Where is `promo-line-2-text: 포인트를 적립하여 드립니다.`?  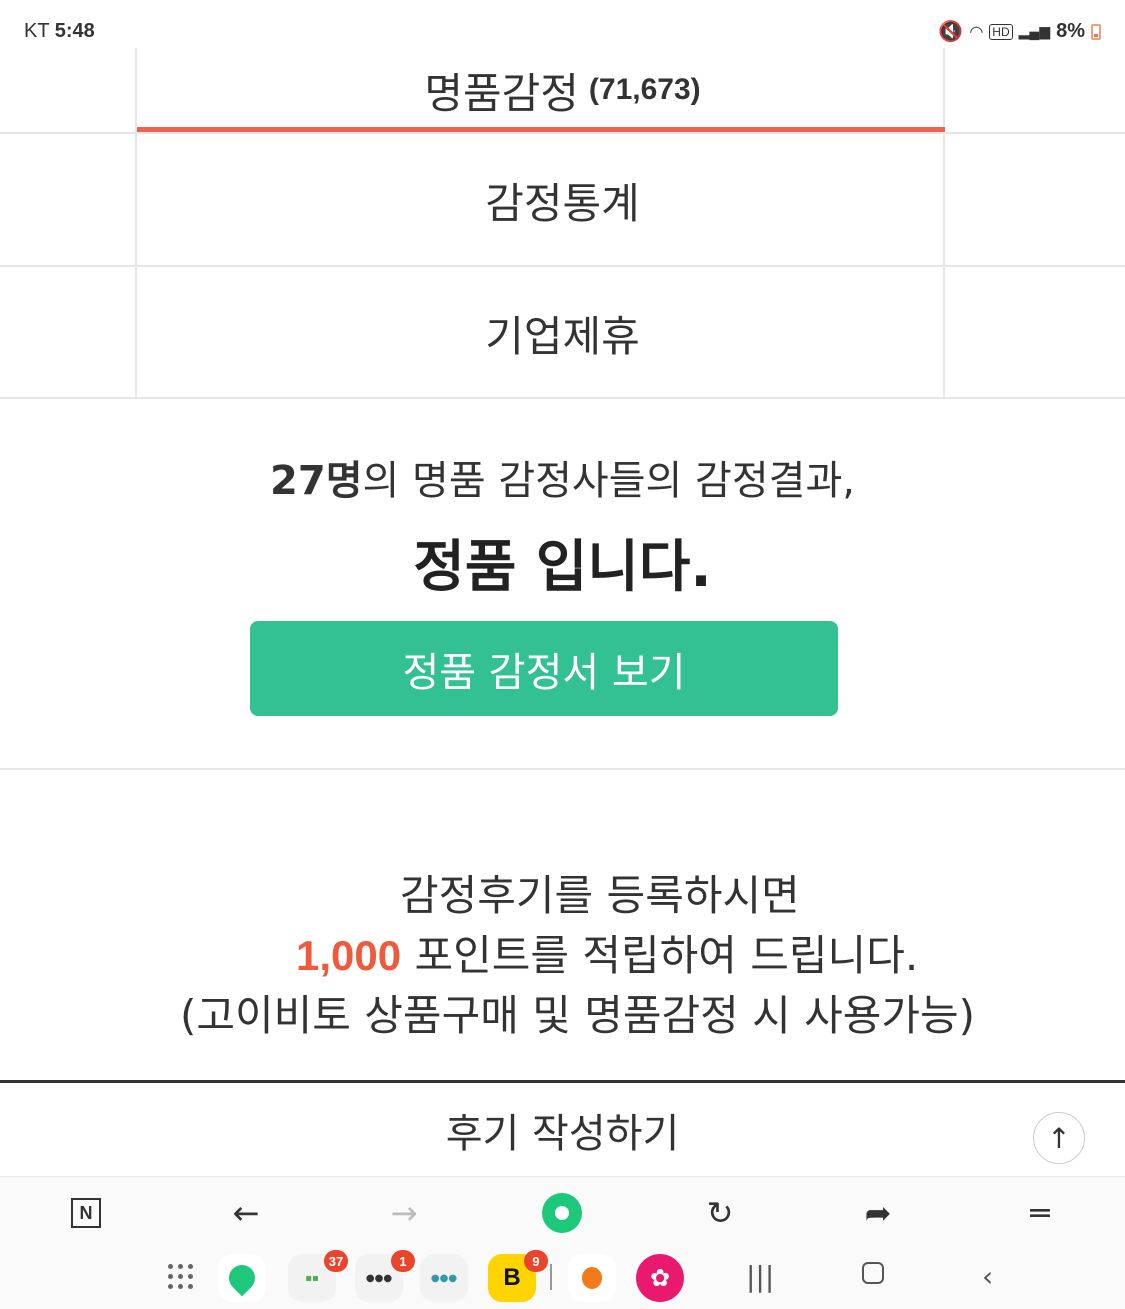
promo-line-2-text: 포인트를 적립하여 드립니다. is located at coordinates (660, 955).